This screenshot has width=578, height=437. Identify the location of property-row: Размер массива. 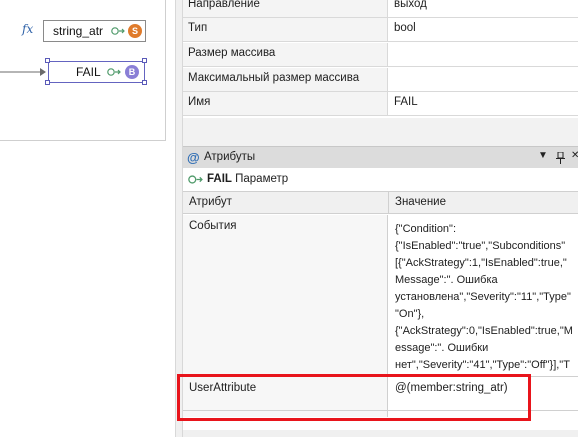
(380, 55).